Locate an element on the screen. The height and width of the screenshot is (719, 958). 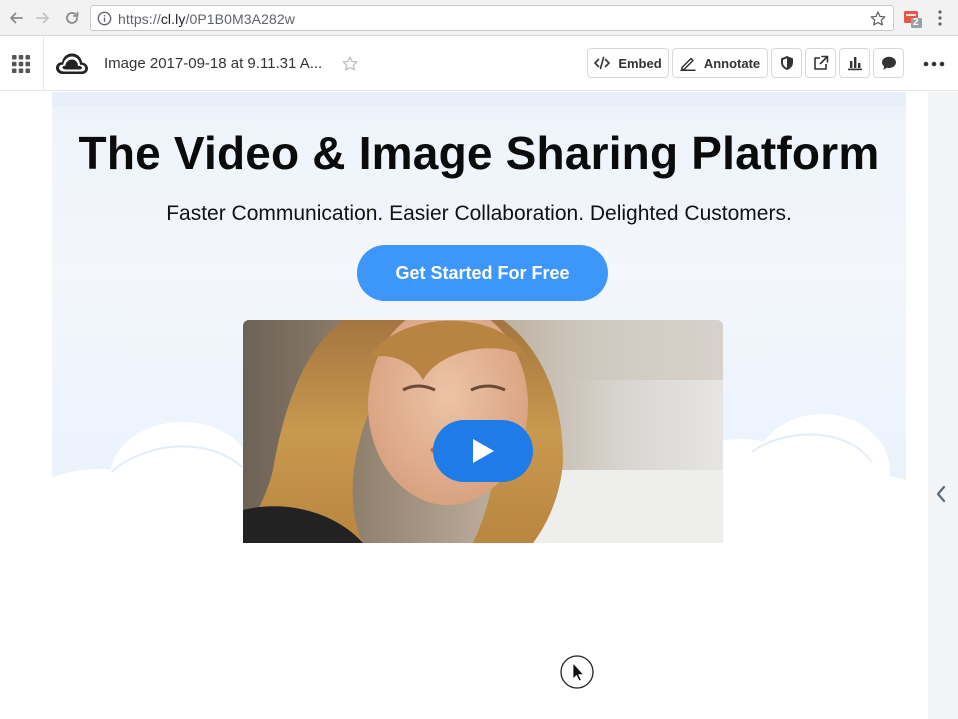
star-icon is located at coordinates (350, 63).